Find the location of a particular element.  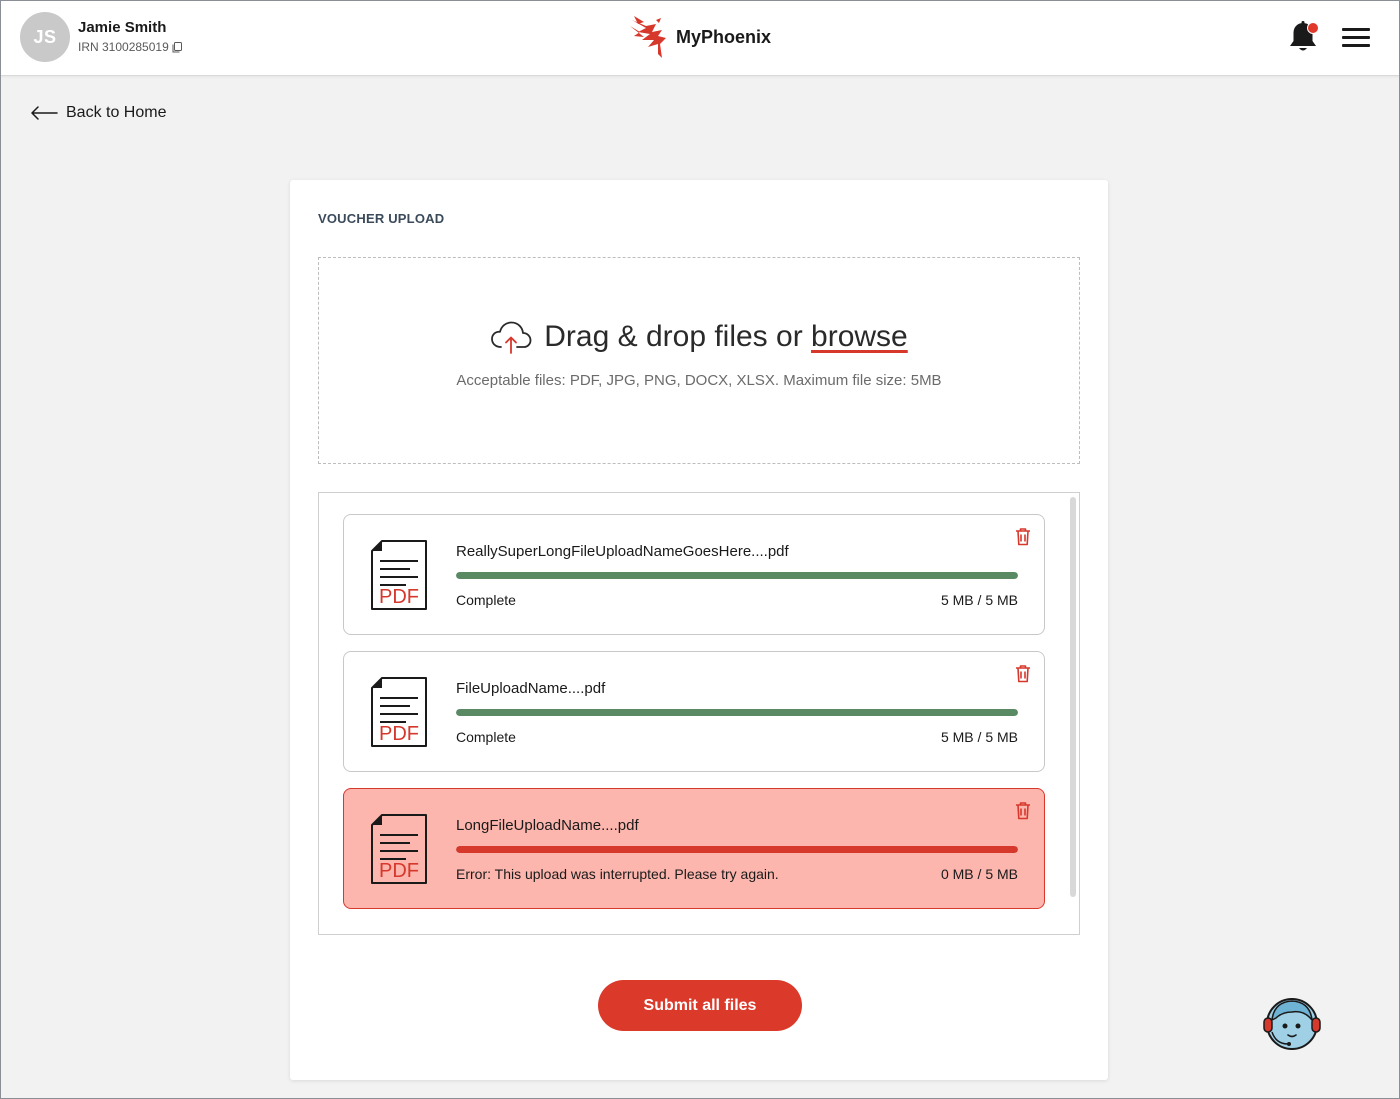

file-size: 0 MB / 5 MB is located at coordinates (979, 874).